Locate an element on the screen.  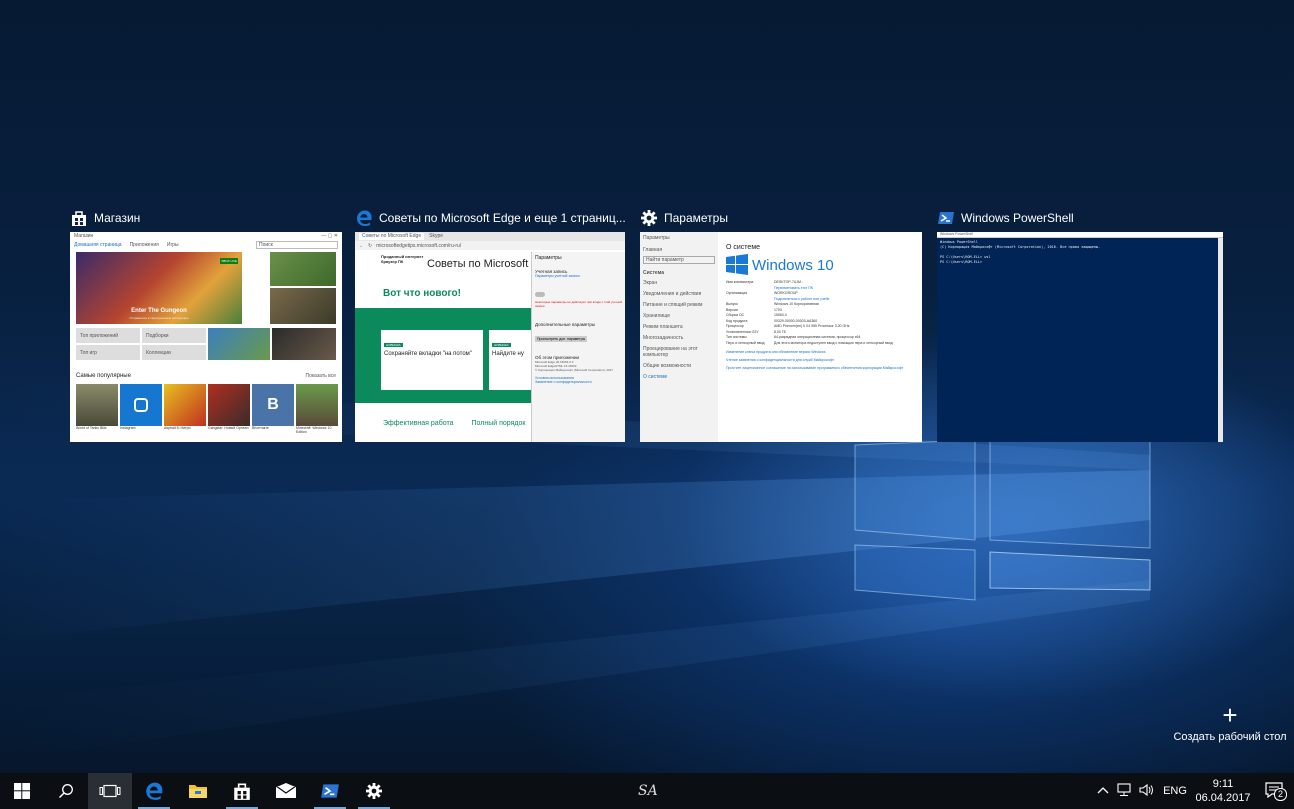
language-indicator: ENG is located at coordinates (1175, 791).